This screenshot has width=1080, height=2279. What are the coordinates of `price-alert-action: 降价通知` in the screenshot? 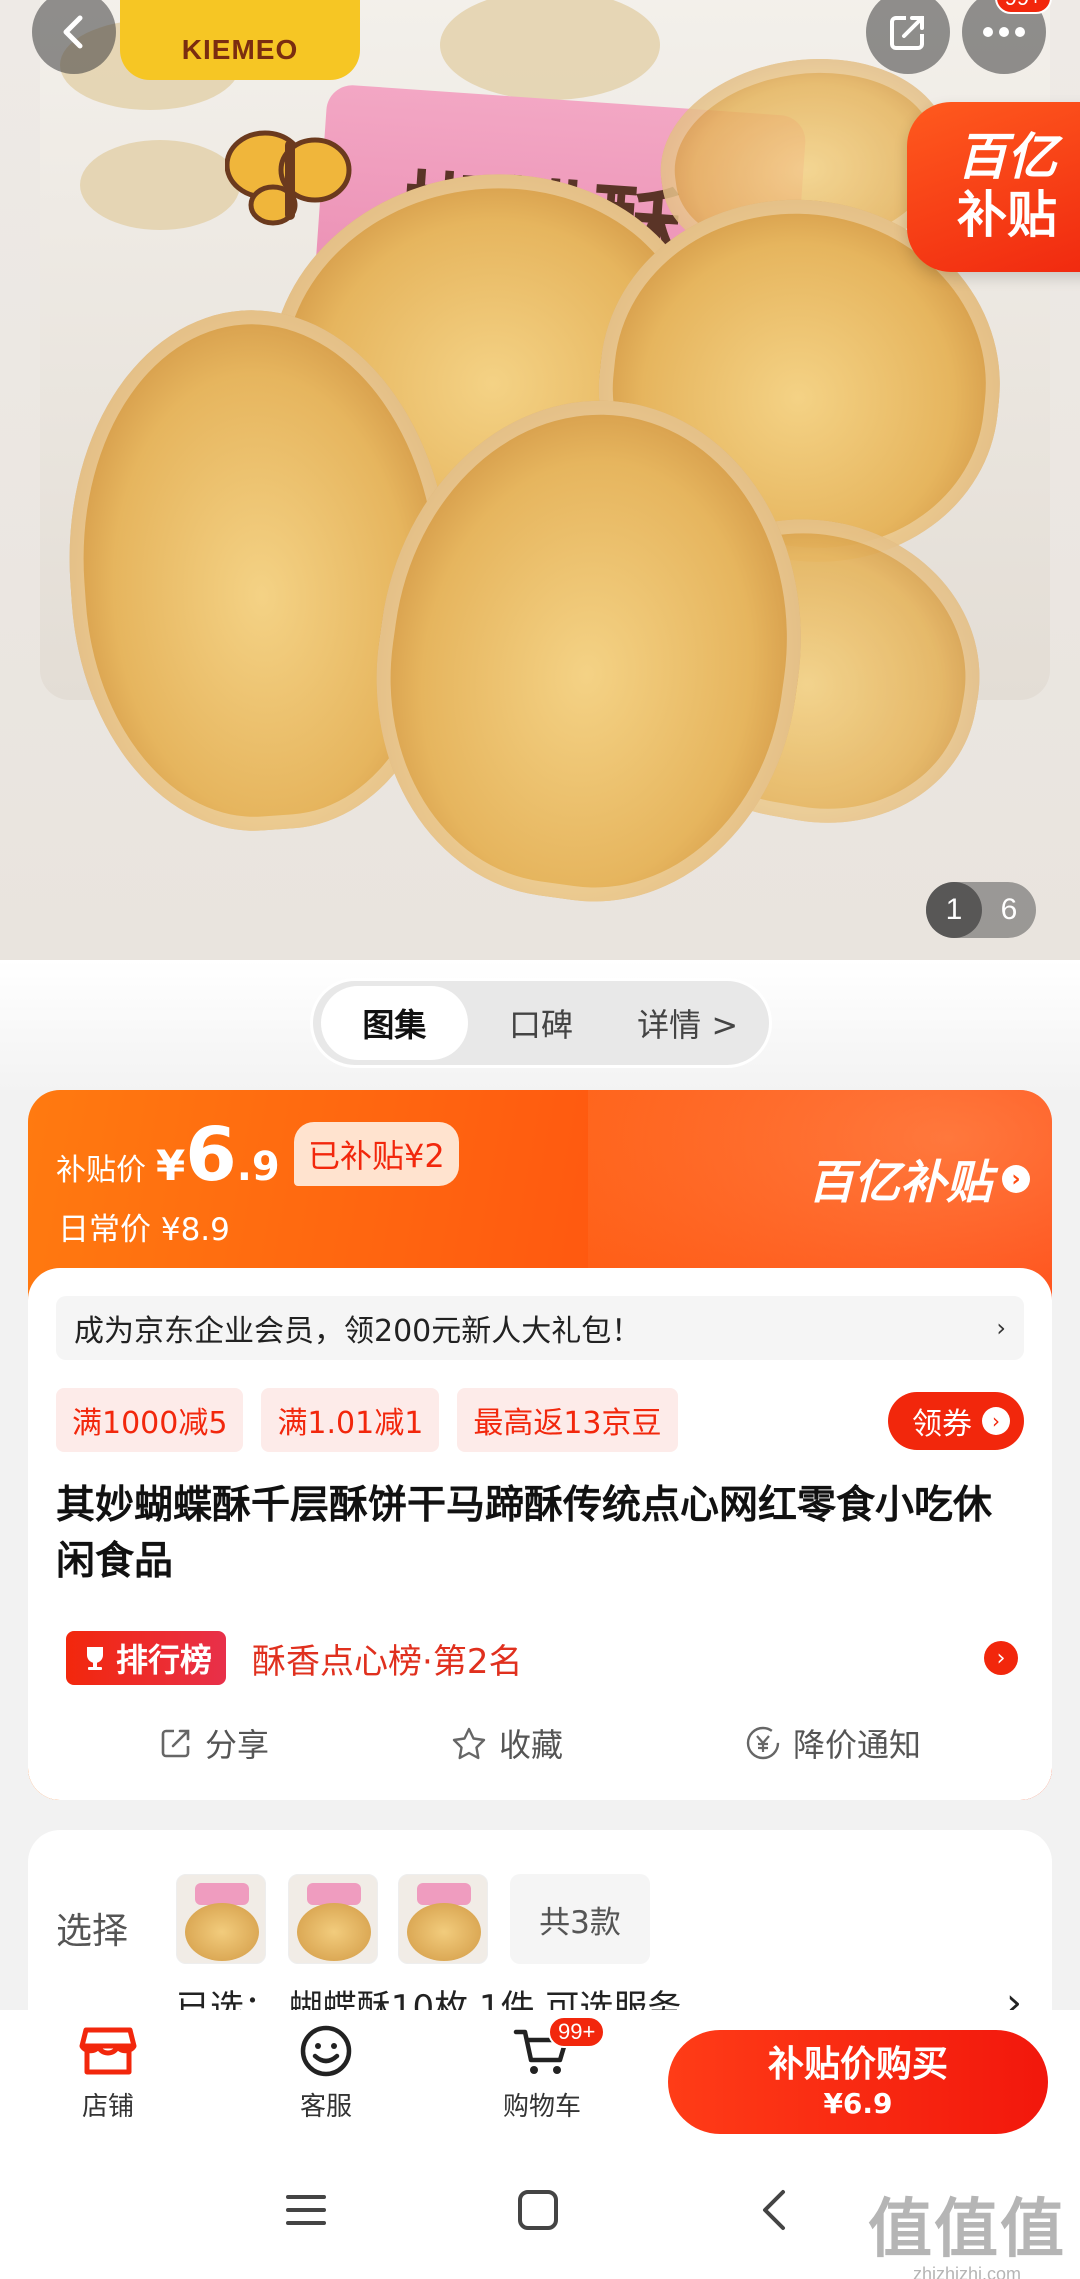 It's located at (833, 1743).